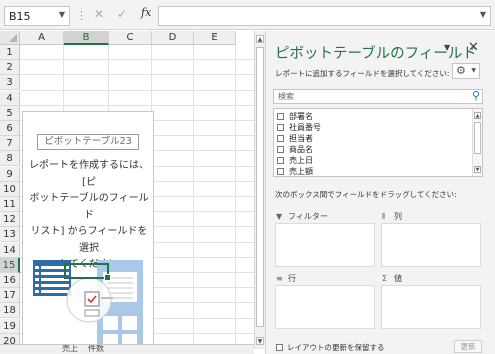  What do you see at coordinates (10, 220) in the screenshot?
I see `row-header-12: 12` at bounding box center [10, 220].